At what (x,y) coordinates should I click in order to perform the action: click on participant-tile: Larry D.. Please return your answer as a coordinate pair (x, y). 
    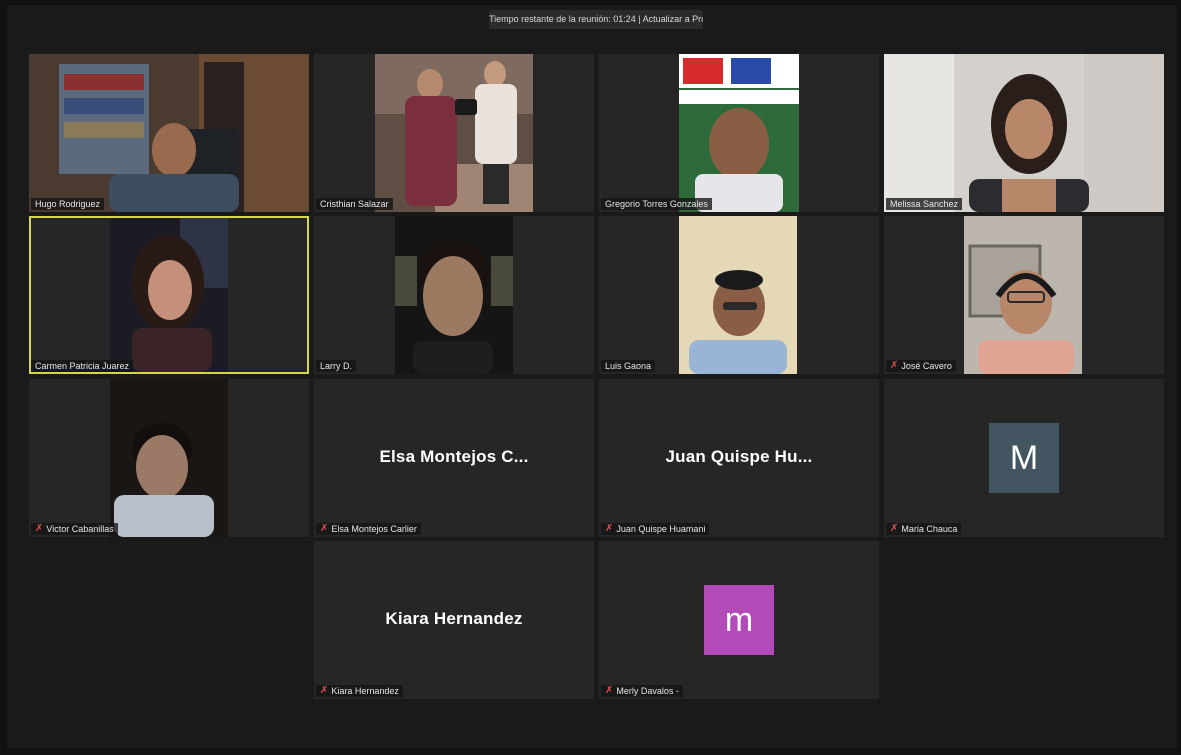
    Looking at the image, I should click on (454, 295).